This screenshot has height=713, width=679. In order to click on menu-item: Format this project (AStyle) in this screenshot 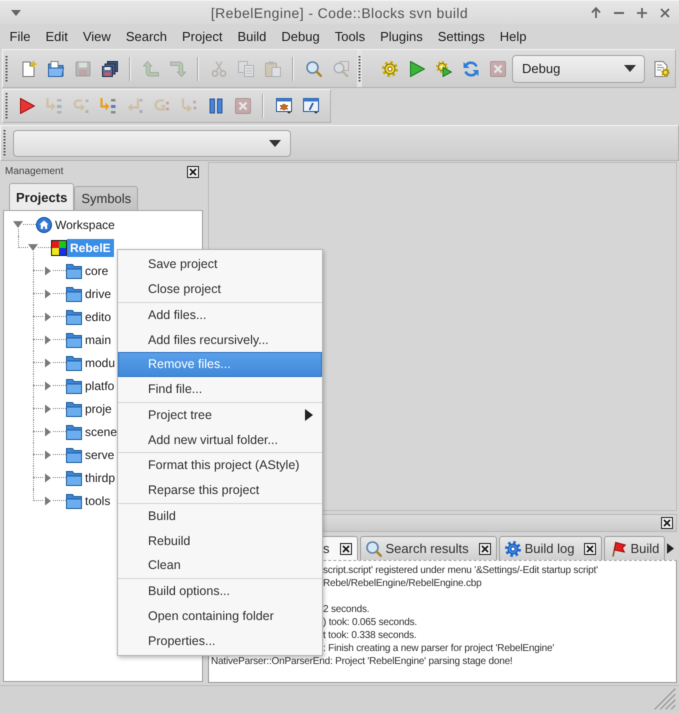, I will do `click(220, 465)`.